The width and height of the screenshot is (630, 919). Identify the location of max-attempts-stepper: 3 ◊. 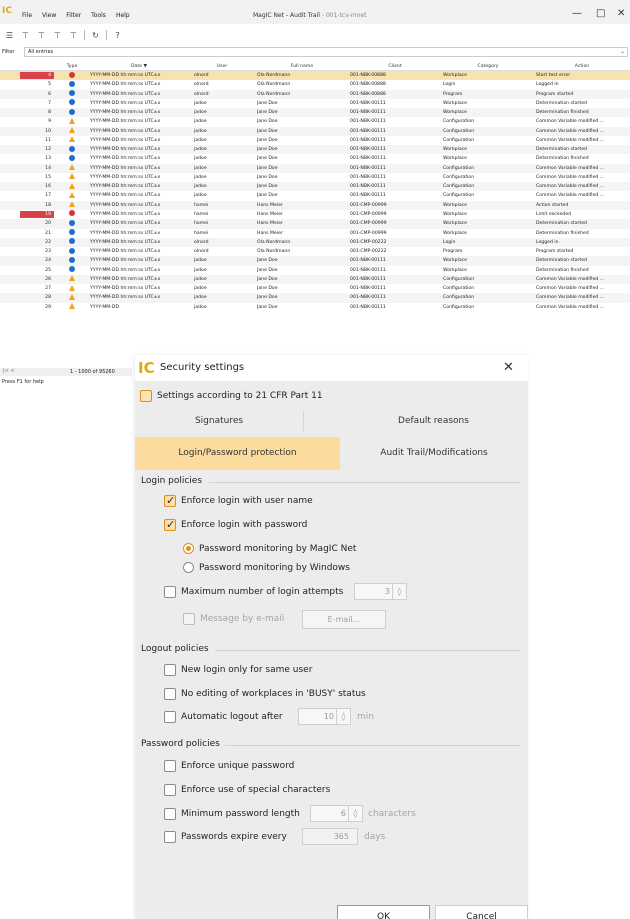
(380, 591).